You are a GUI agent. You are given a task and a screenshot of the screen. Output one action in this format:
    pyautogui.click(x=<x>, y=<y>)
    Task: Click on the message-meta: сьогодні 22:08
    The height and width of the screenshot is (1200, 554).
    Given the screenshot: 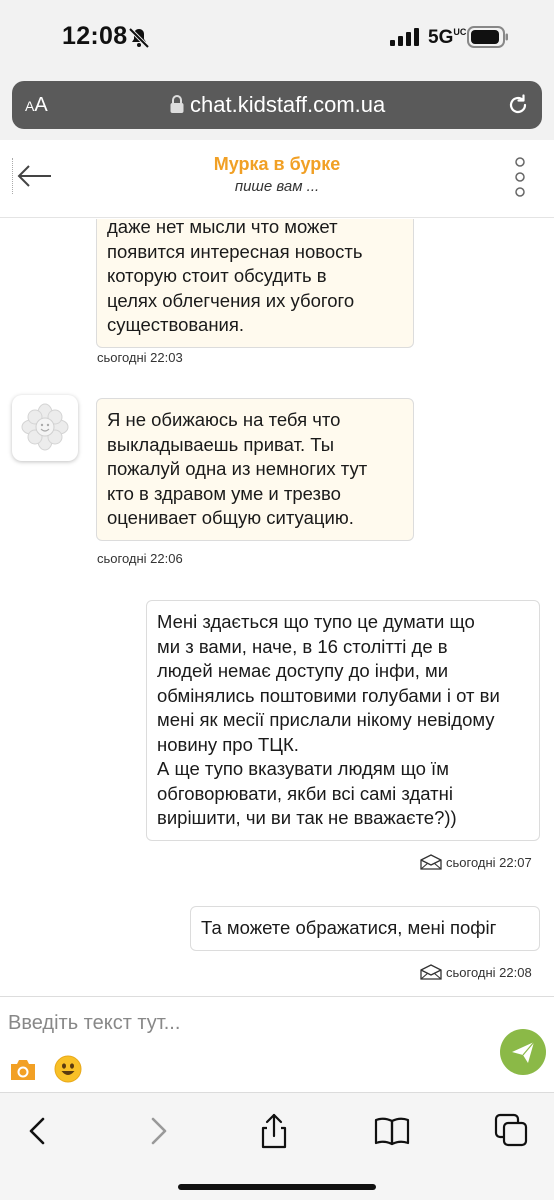 What is the action you would take?
    pyautogui.click(x=476, y=972)
    